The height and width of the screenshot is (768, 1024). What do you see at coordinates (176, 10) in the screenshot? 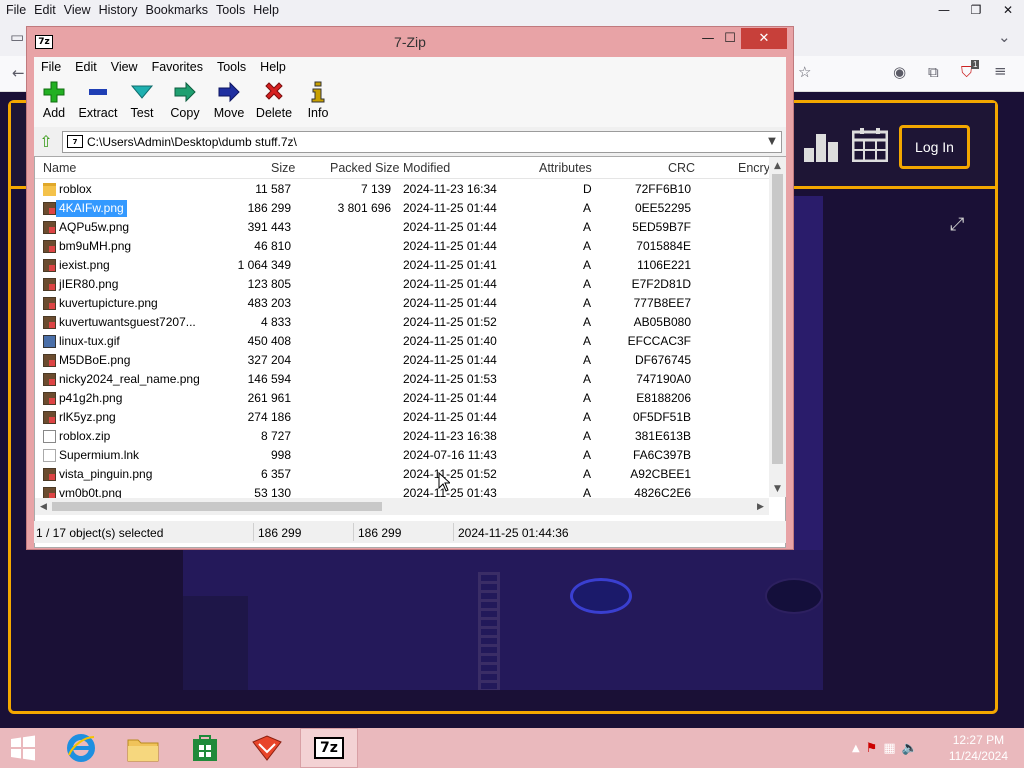
I see `browser-menu-bookmarks: Bookmarks` at bounding box center [176, 10].